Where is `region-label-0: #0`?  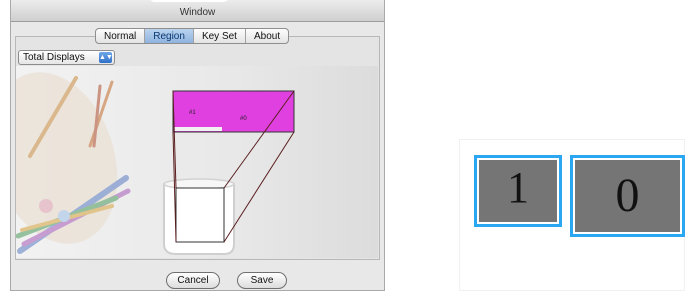
region-label-0: #0 is located at coordinates (243, 119).